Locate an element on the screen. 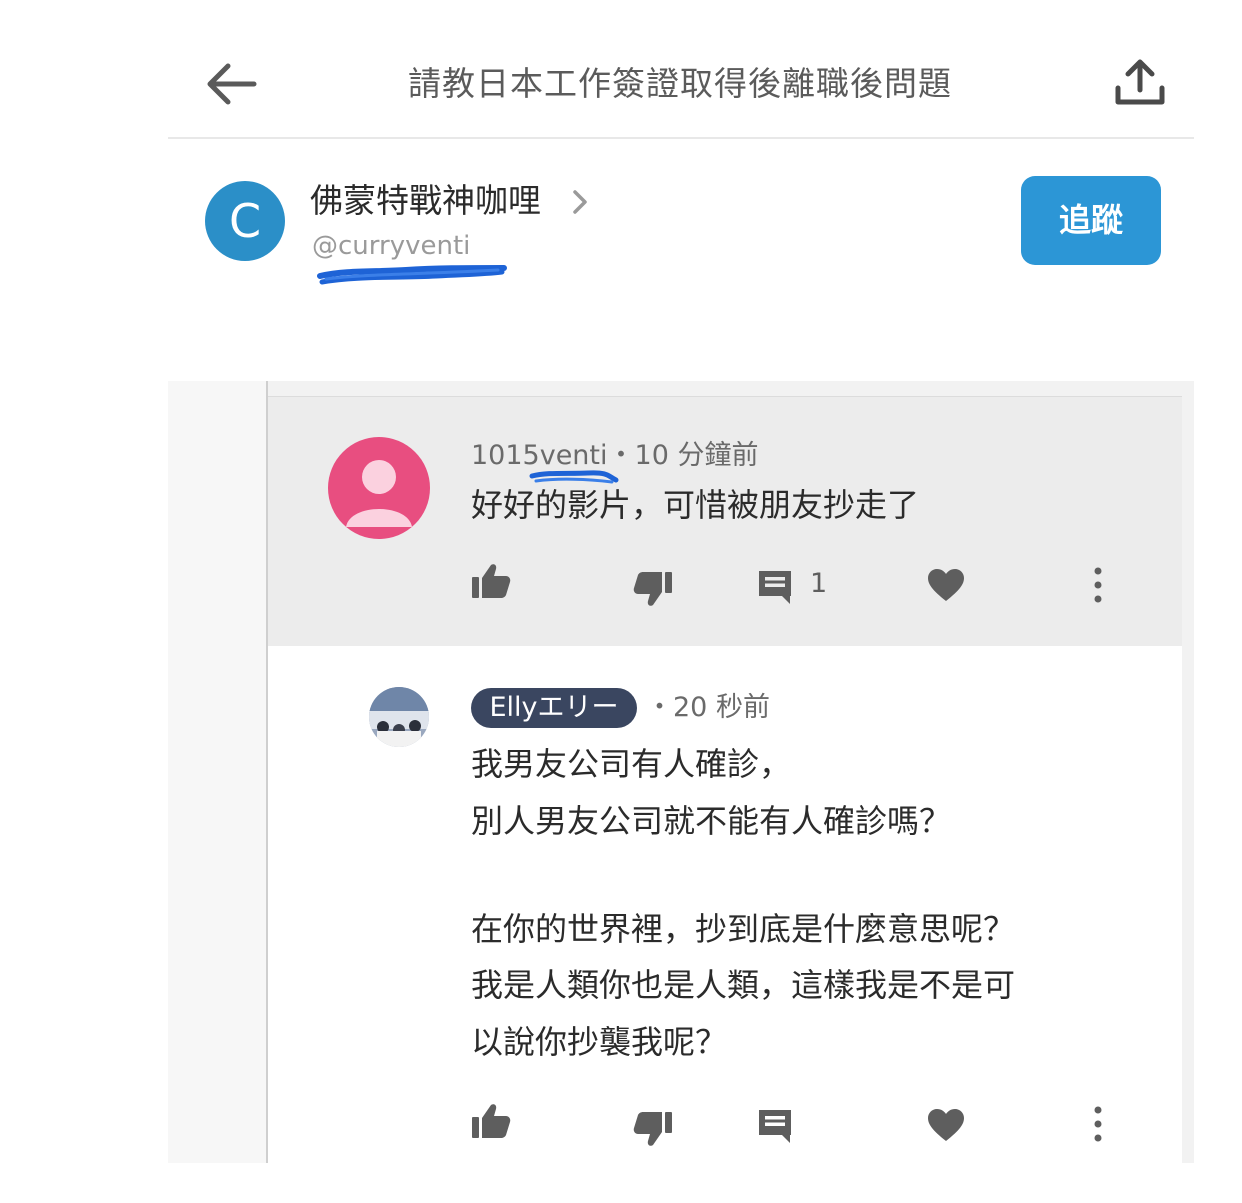 Image resolution: width=1242 pixels, height=1203 pixels. dislike-button is located at coordinates (653, 589).